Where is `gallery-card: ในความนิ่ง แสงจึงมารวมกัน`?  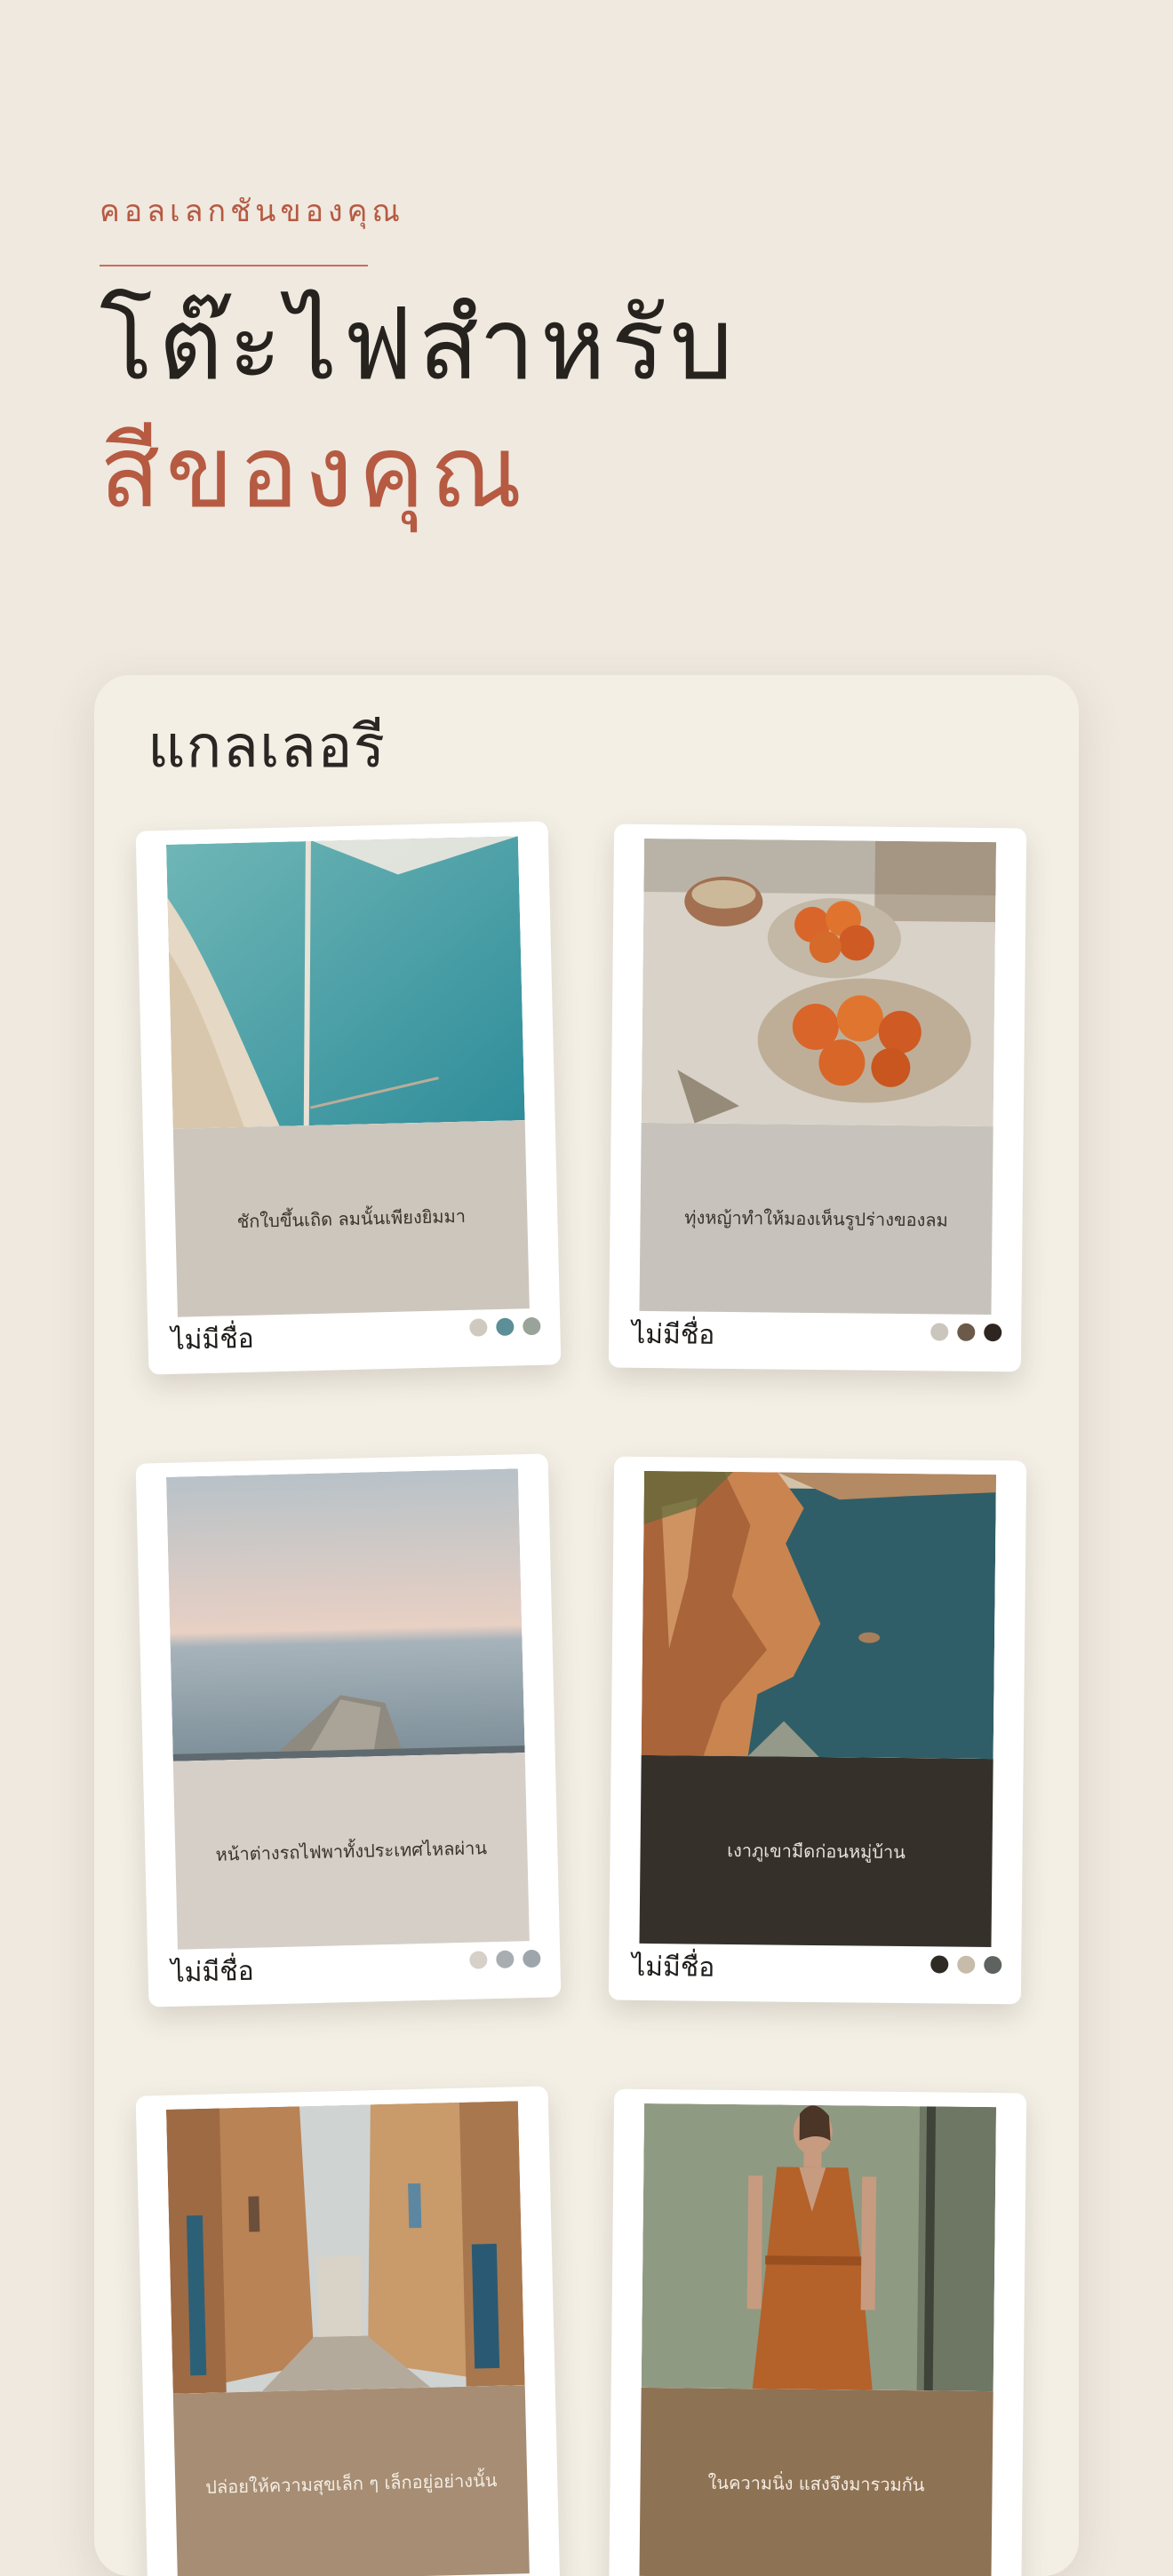
gallery-card: ในความนิ่ง แสงจึงมารวมกัน is located at coordinates (818, 2332).